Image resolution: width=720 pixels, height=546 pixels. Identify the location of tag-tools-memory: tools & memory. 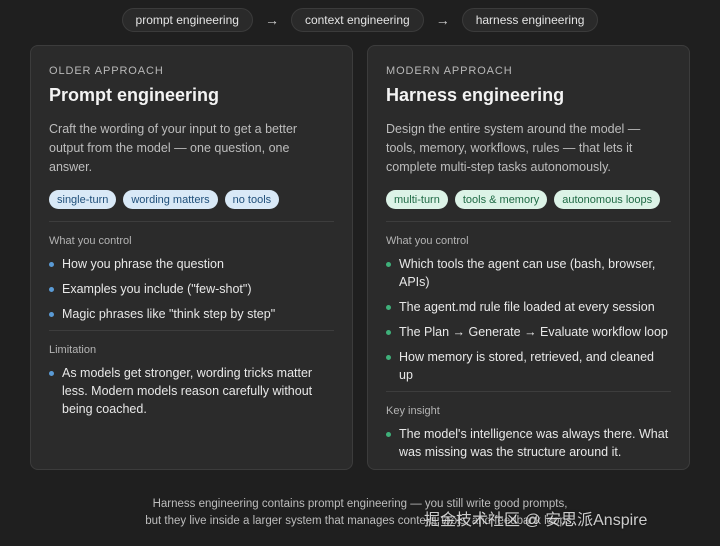
(501, 199).